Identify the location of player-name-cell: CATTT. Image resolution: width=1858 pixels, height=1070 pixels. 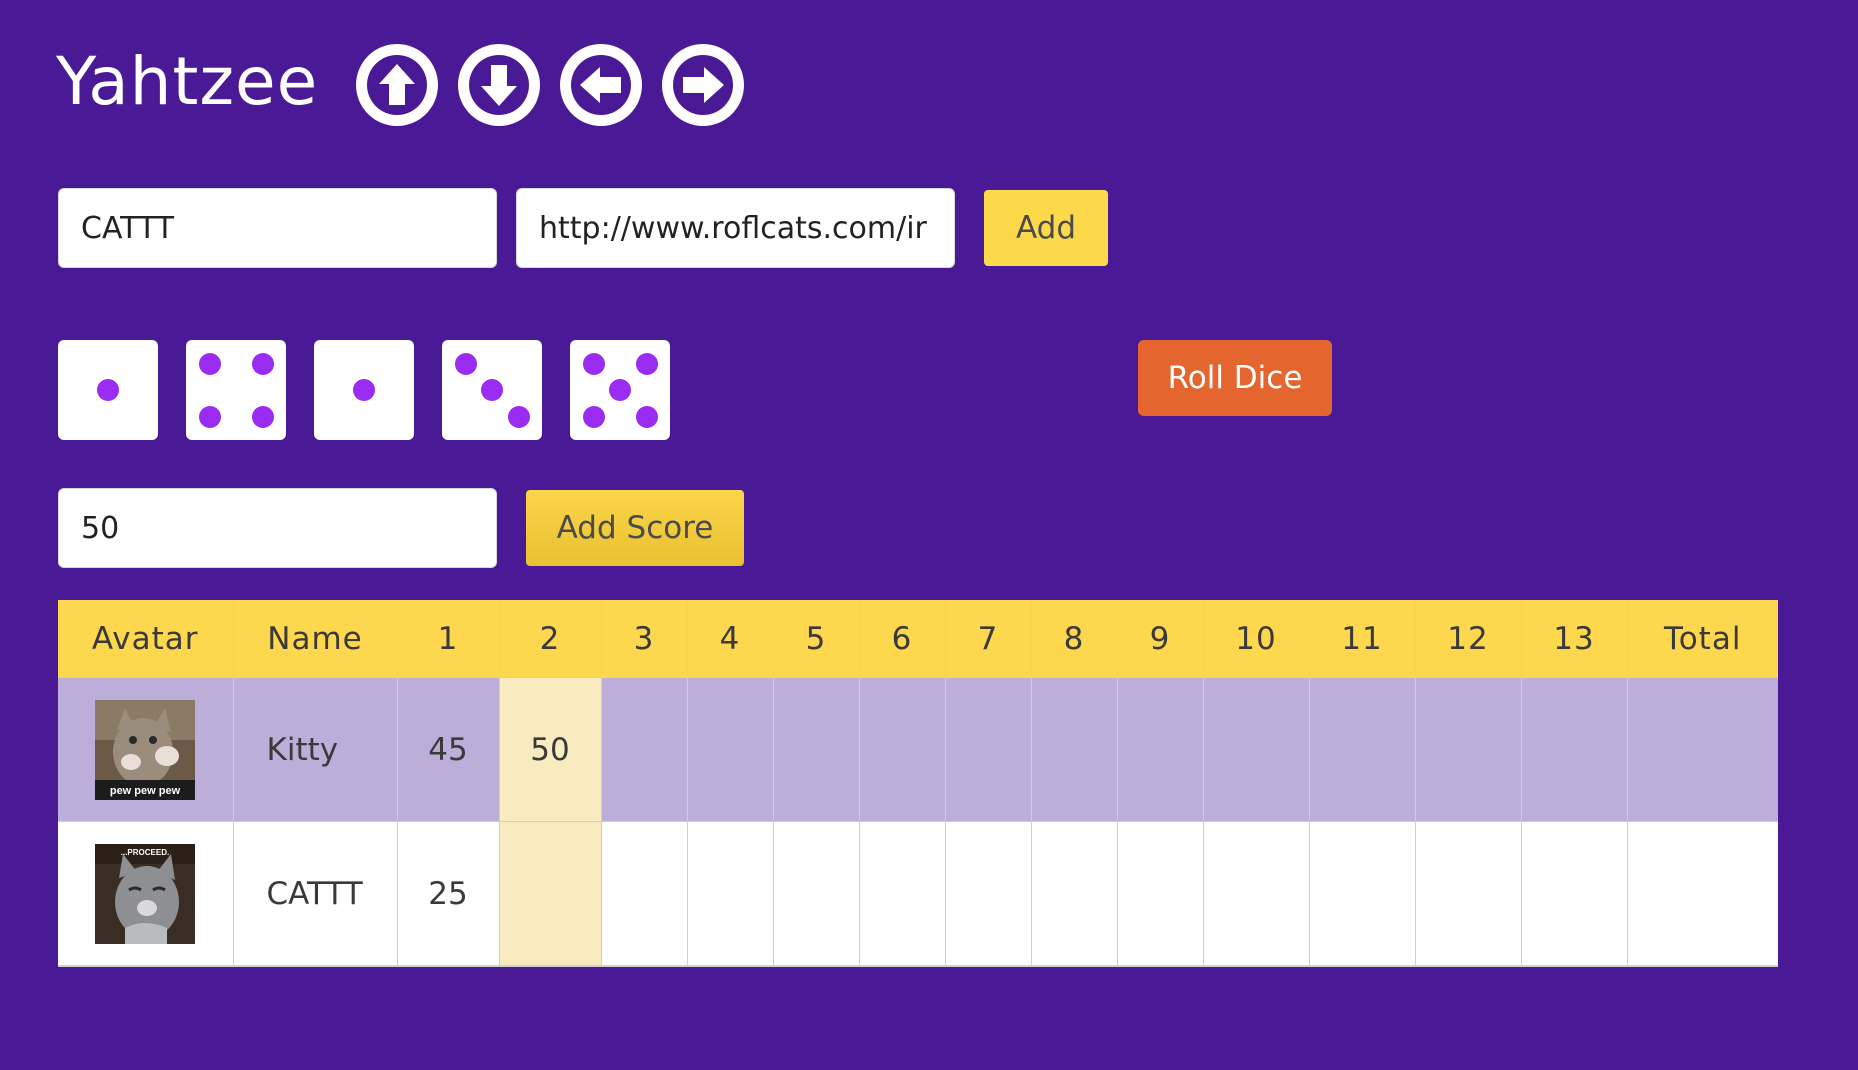
(315, 894).